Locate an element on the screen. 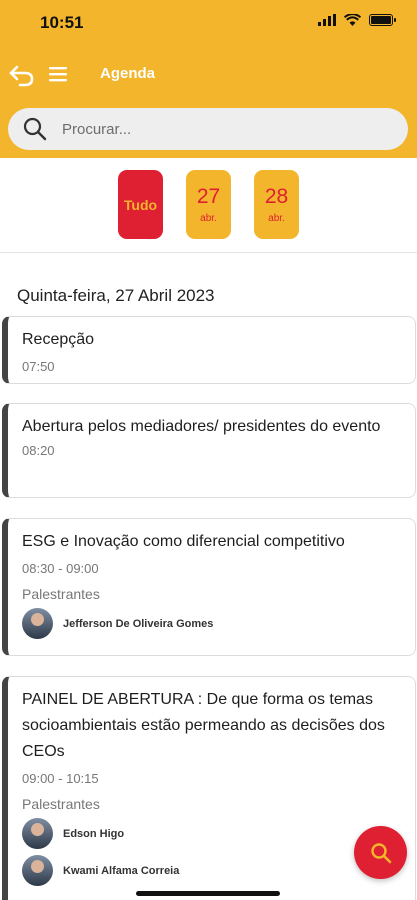 The image size is (417, 900). filter-day-28-button: 28 abr. is located at coordinates (276, 204).